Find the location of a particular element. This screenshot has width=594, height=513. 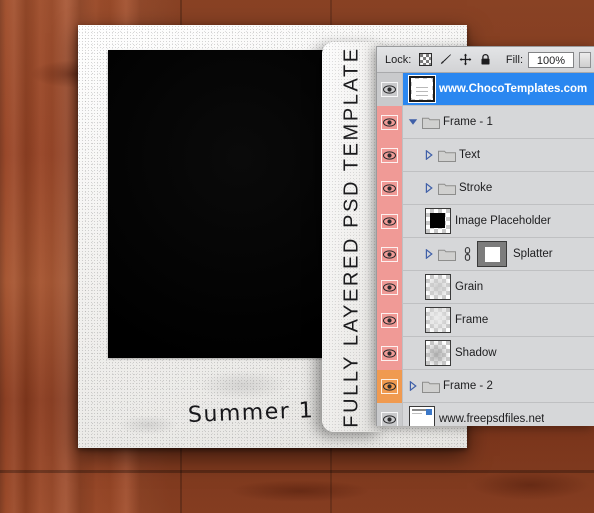

layer-row: Text is located at coordinates (485, 155).